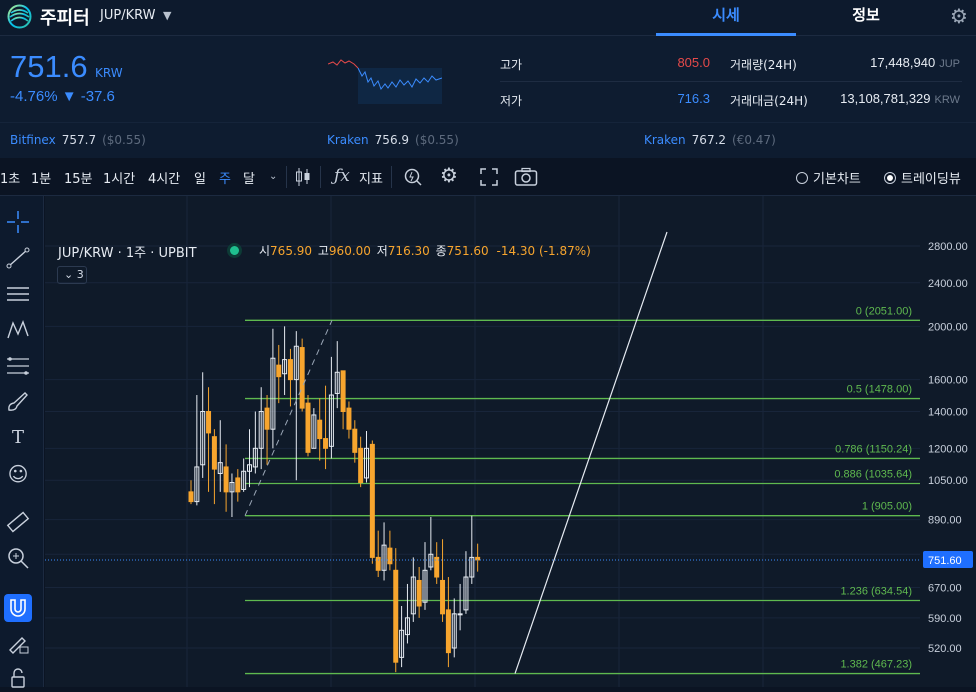 The width and height of the screenshot is (976, 692). What do you see at coordinates (10, 177) in the screenshot?
I see `timeframe-1s: 1초` at bounding box center [10, 177].